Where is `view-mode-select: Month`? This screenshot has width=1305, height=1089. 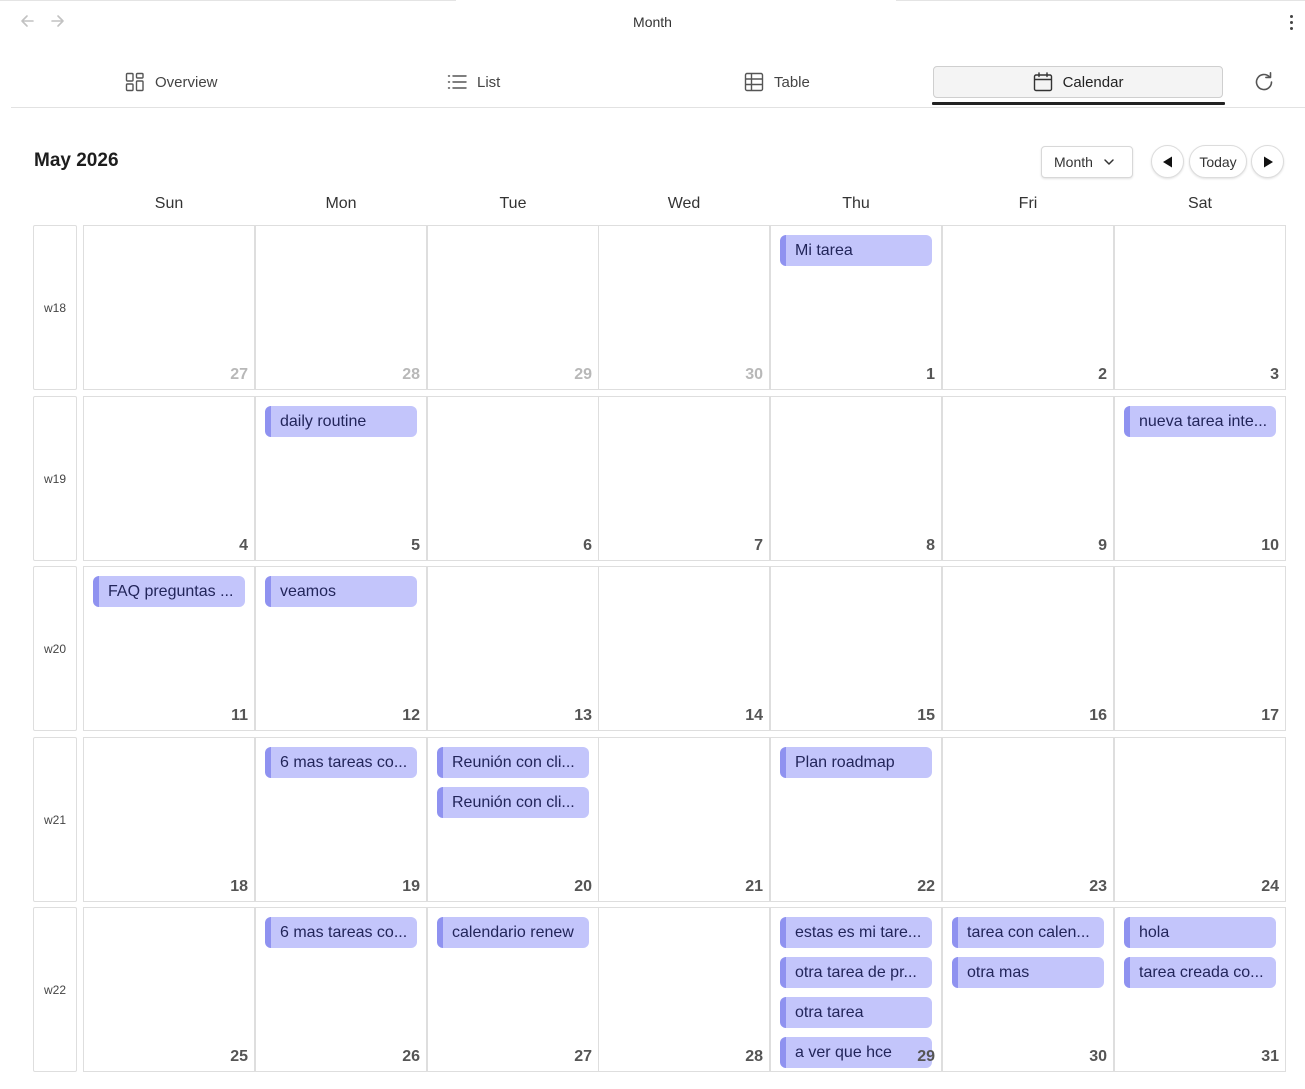 view-mode-select: Month is located at coordinates (1087, 162).